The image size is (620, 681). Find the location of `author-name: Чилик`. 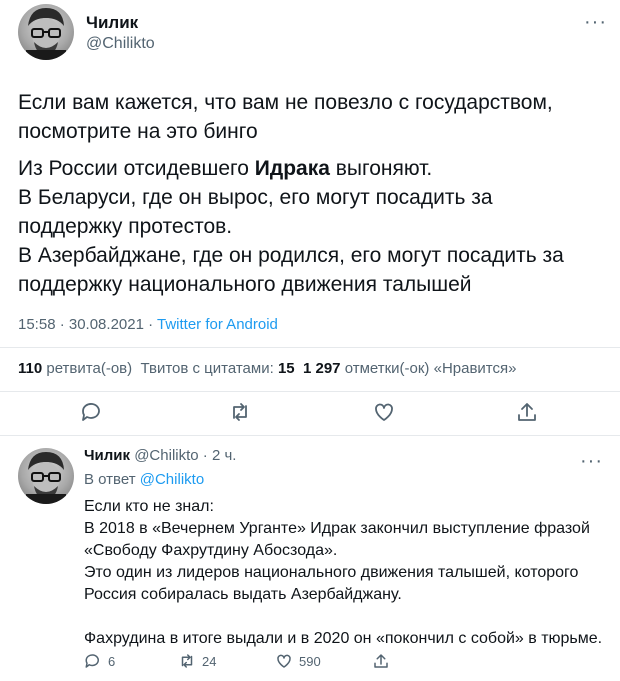

author-name: Чилик is located at coordinates (112, 23).